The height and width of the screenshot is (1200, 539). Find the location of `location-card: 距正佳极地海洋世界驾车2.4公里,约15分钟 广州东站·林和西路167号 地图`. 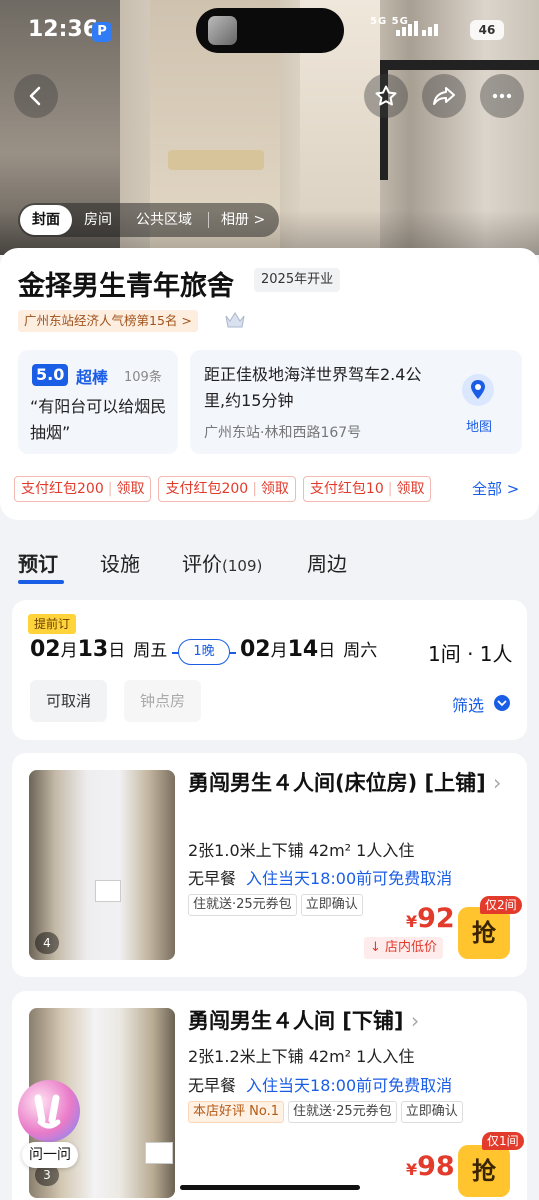

location-card: 距正佳极地海洋世界驾车2.4公里,约15分钟 广州东站·林和西路167号 地图 is located at coordinates (356, 402).